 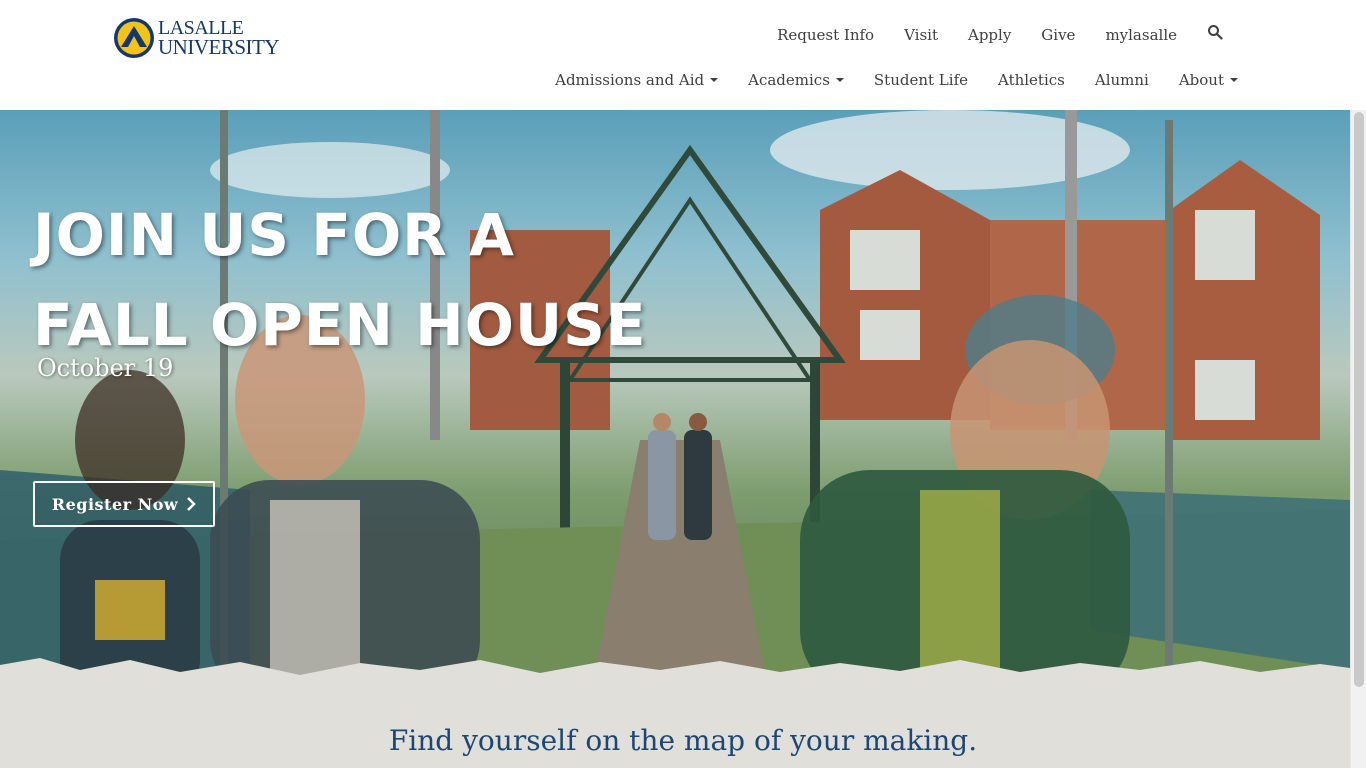 I want to click on lasalle-shield-icon, so click(x=134, y=38).